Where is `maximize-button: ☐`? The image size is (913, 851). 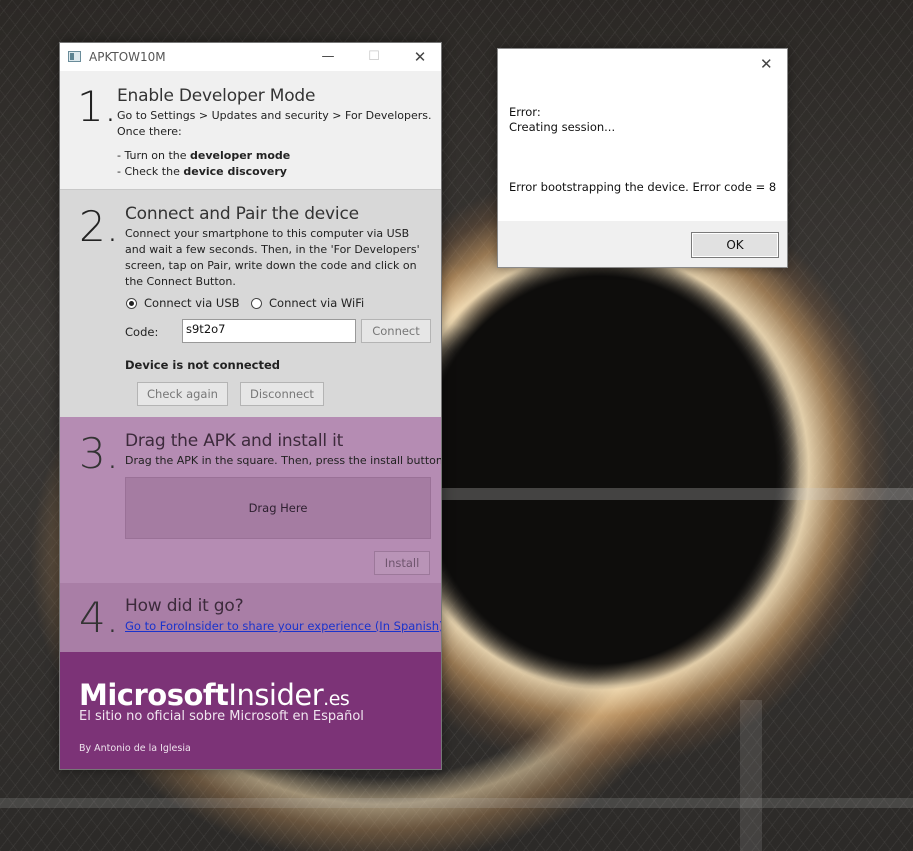
maximize-button: ☐ is located at coordinates (374, 57).